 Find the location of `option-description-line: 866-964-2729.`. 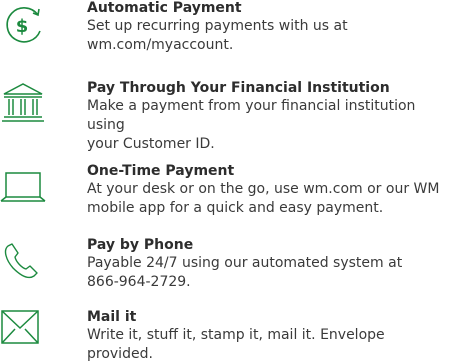

option-description-line: 866-964-2729. is located at coordinates (139, 282).